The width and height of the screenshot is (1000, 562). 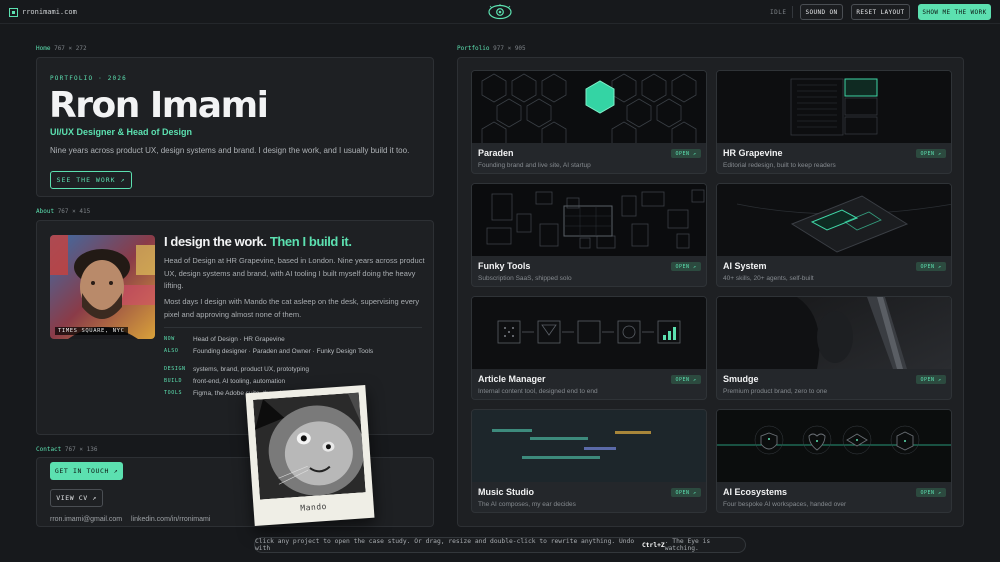 What do you see at coordinates (293, 327) in the screenshot?
I see `about-divider` at bounding box center [293, 327].